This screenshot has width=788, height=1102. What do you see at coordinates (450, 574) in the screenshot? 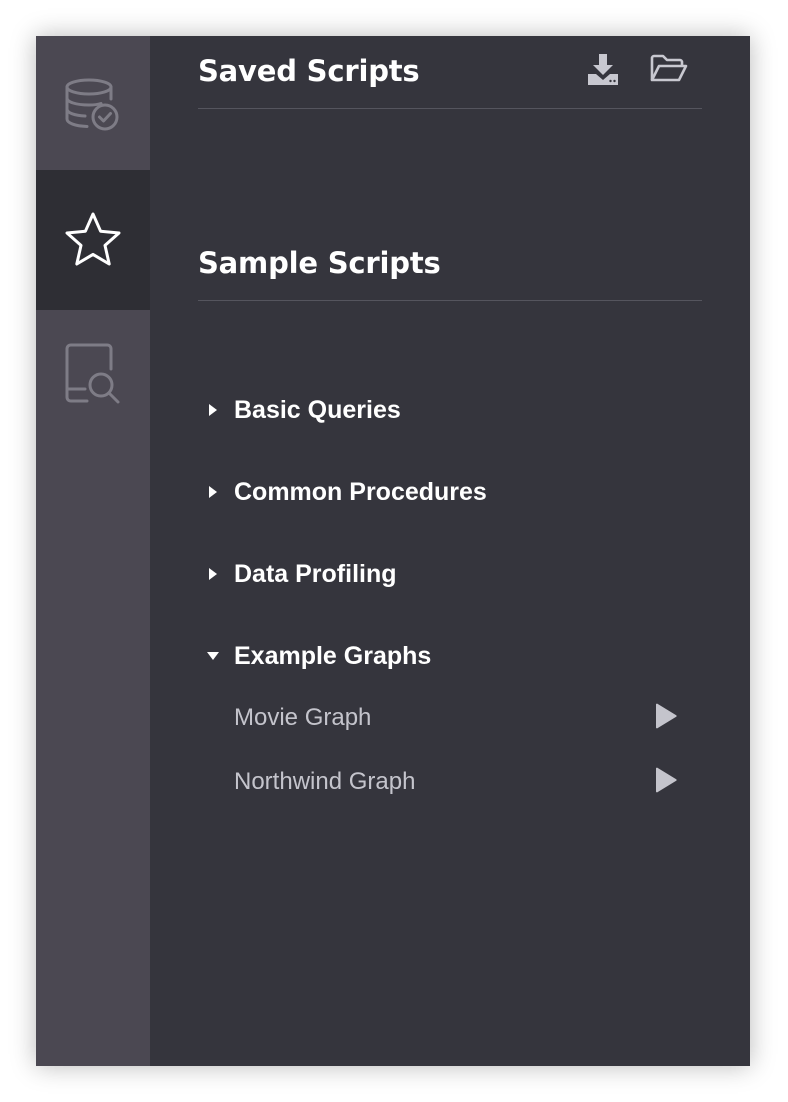
I see `folder-data-profiling: Data Profiling` at bounding box center [450, 574].